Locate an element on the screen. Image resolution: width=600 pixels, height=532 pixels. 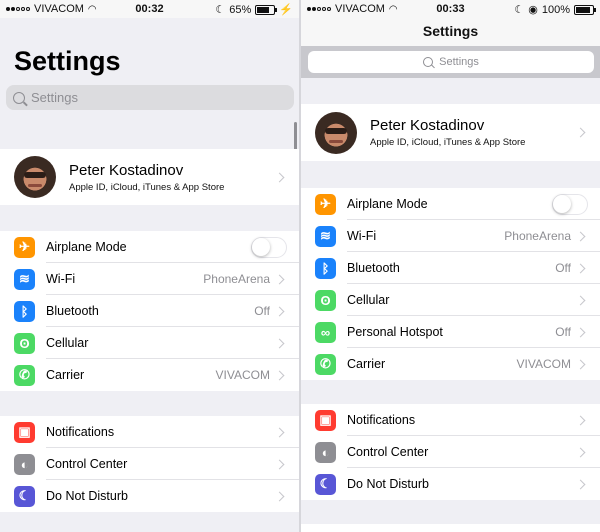
next-group-peek is located at coordinates (450, 528).